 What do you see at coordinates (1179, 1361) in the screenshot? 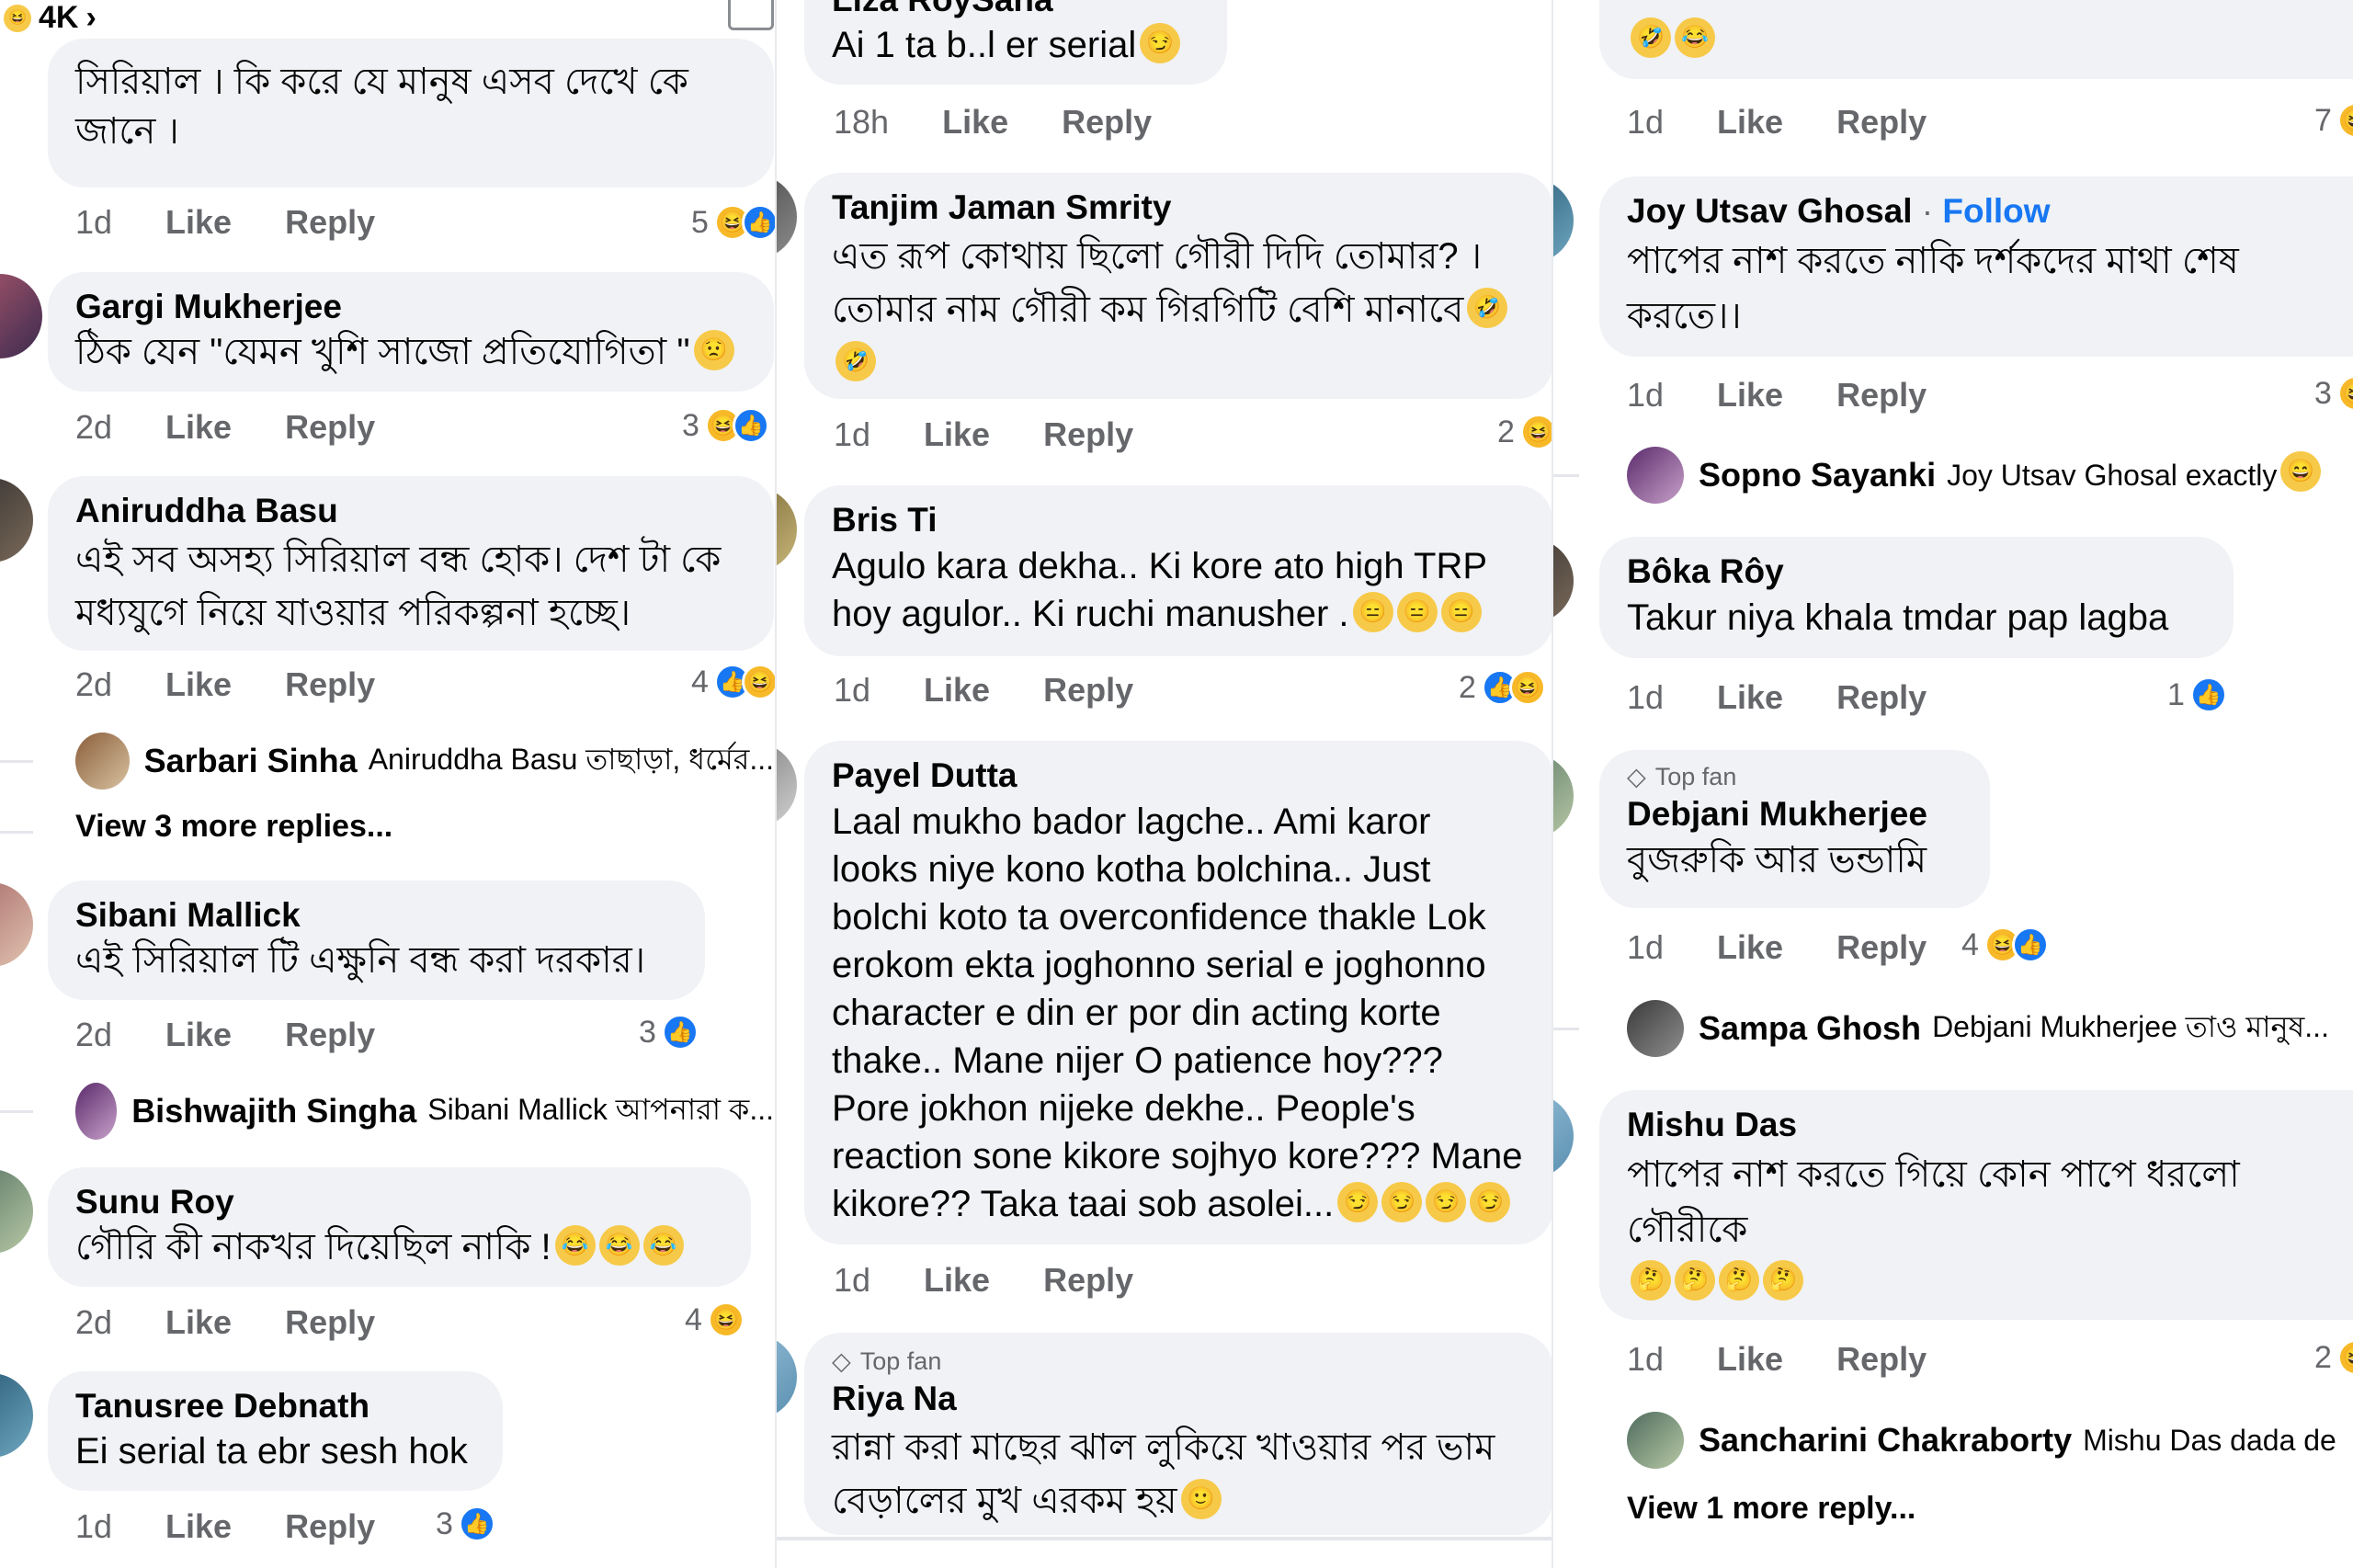
I see `top-fan-badge: ◇ Top fan` at bounding box center [1179, 1361].